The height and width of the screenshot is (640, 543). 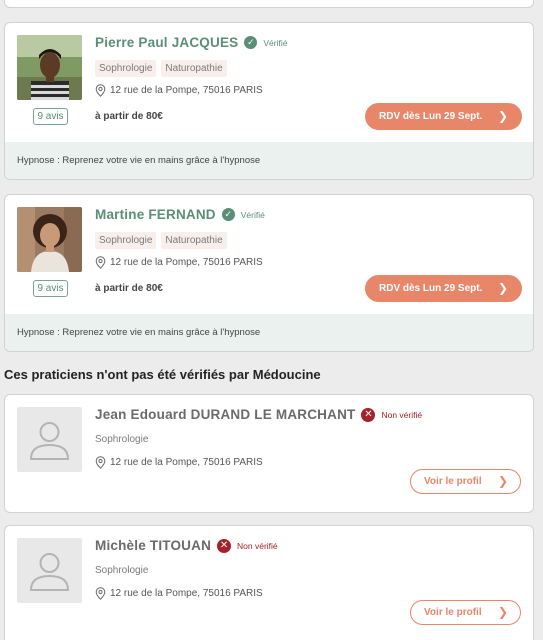 What do you see at coordinates (153, 545) in the screenshot?
I see `practitioner-name: Michèle TITOUAN` at bounding box center [153, 545].